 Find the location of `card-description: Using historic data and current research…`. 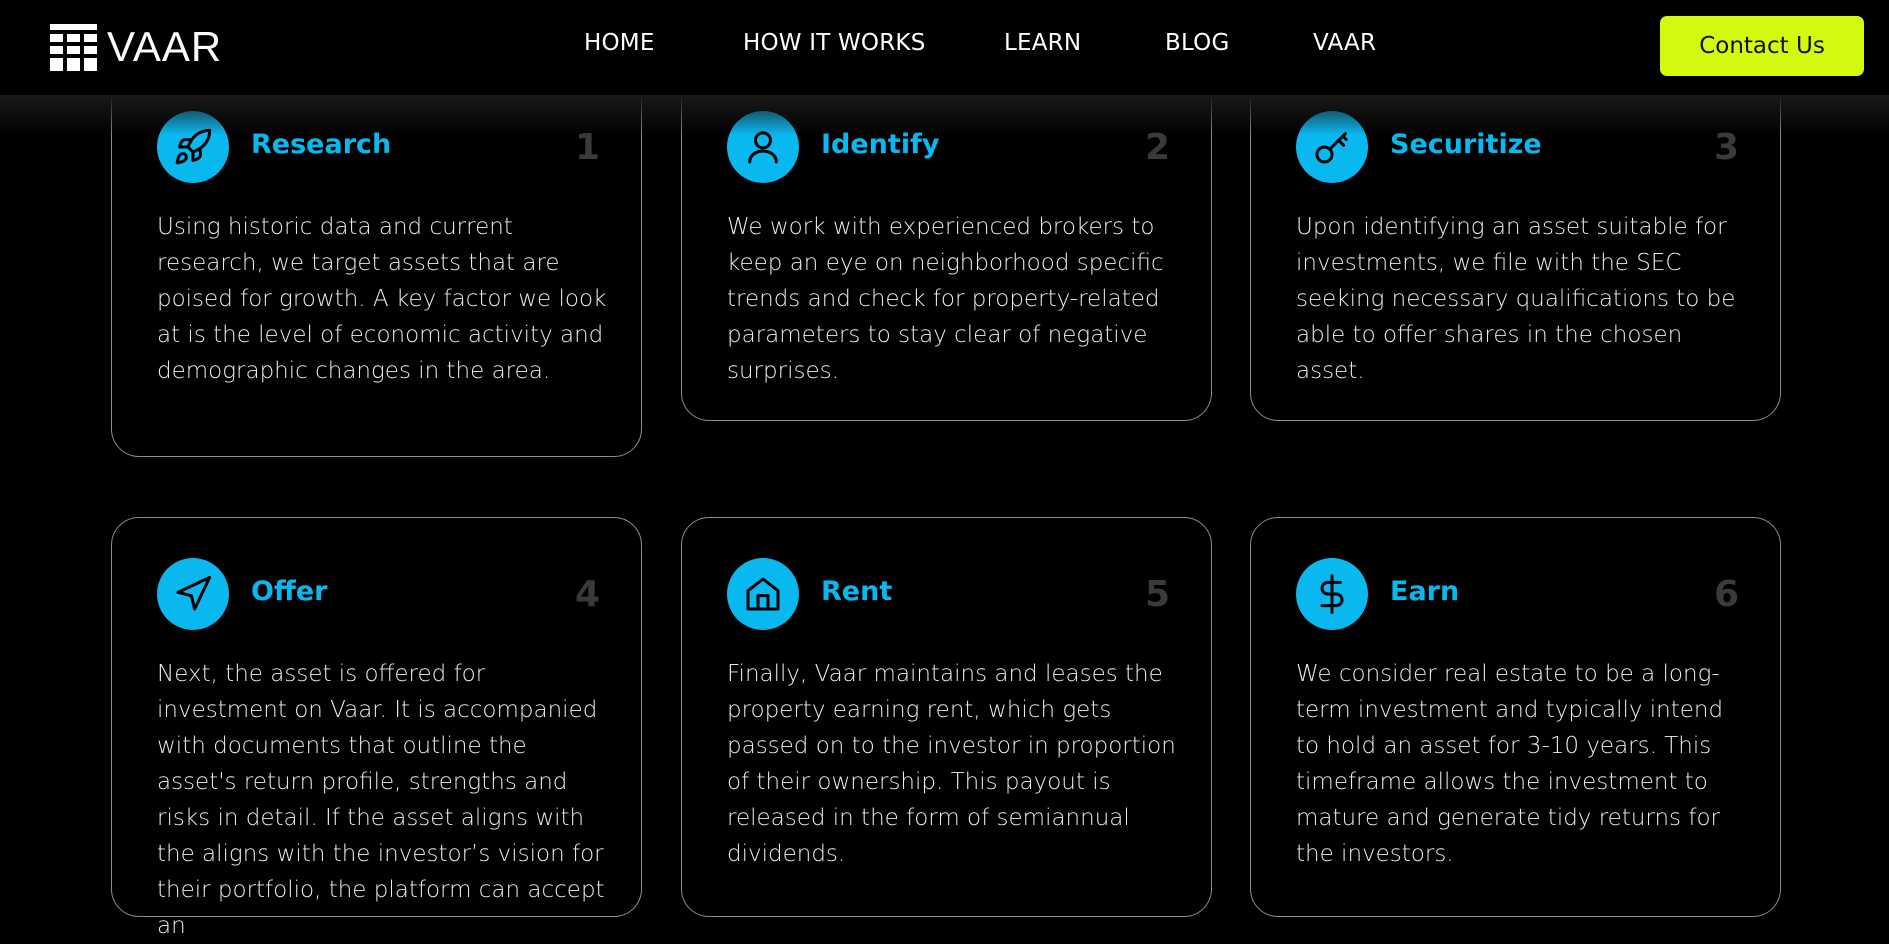

card-description: Using historic data and current research… is located at coordinates (382, 299).